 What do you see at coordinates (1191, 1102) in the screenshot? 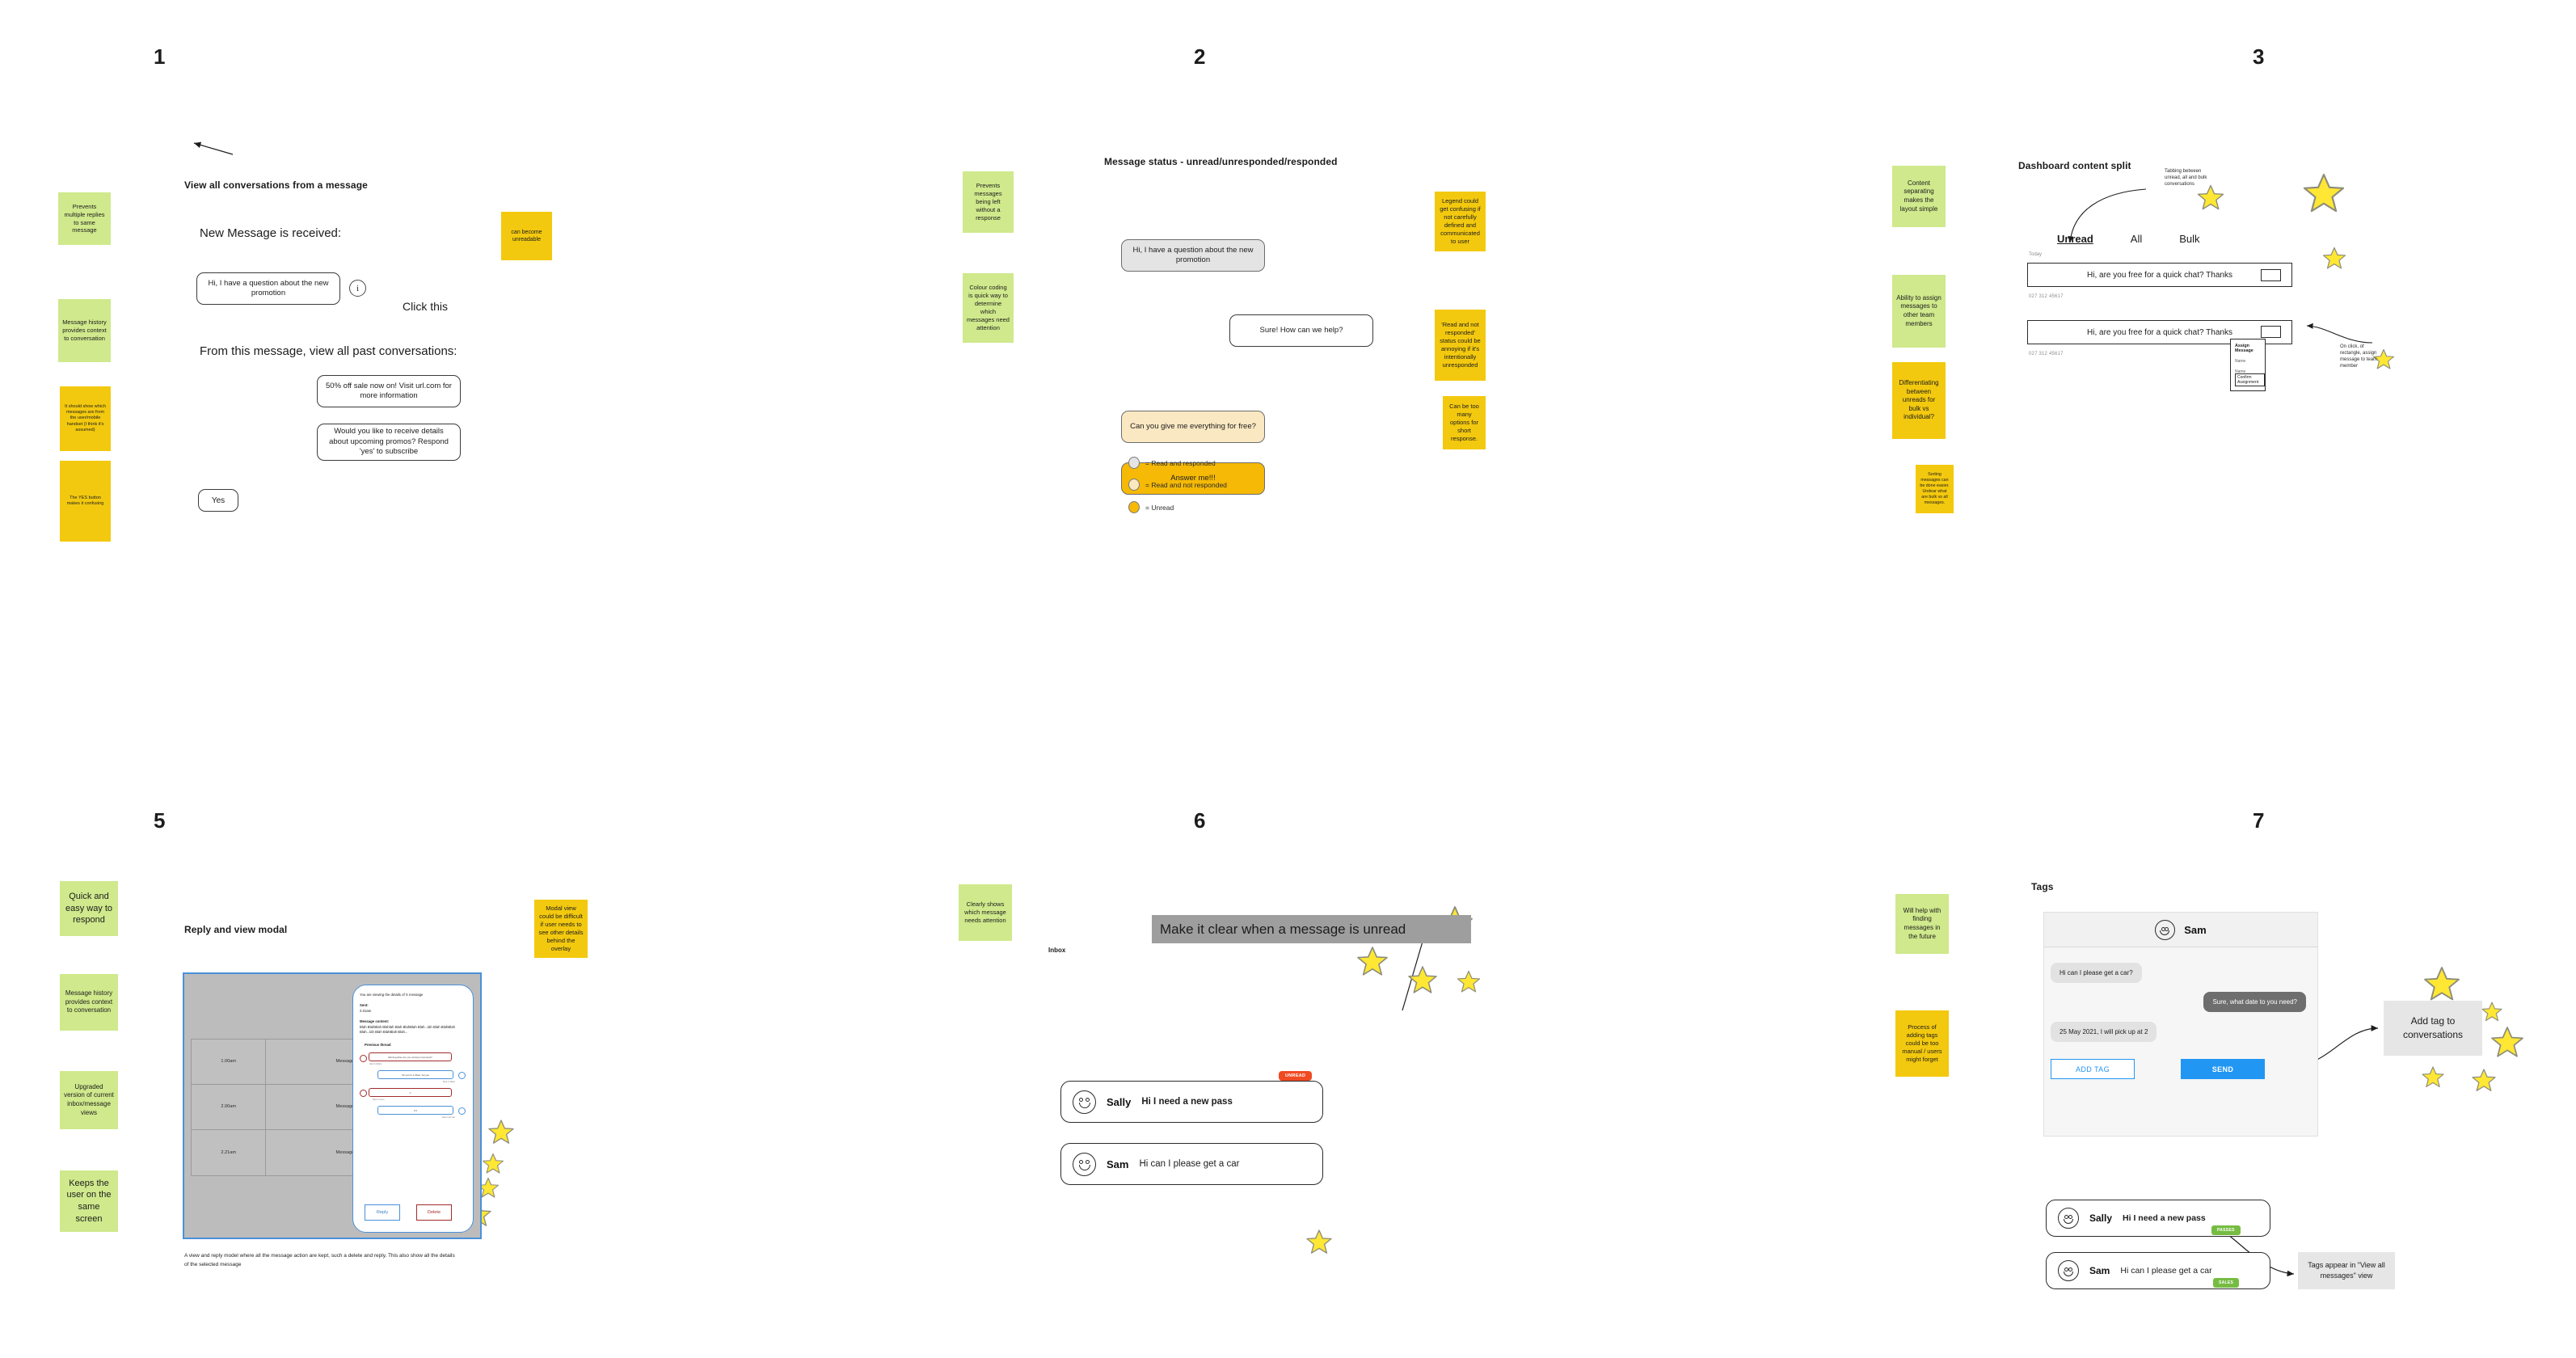
I see `inbox-card-sally: Sally Hi I need a new pass` at bounding box center [1191, 1102].